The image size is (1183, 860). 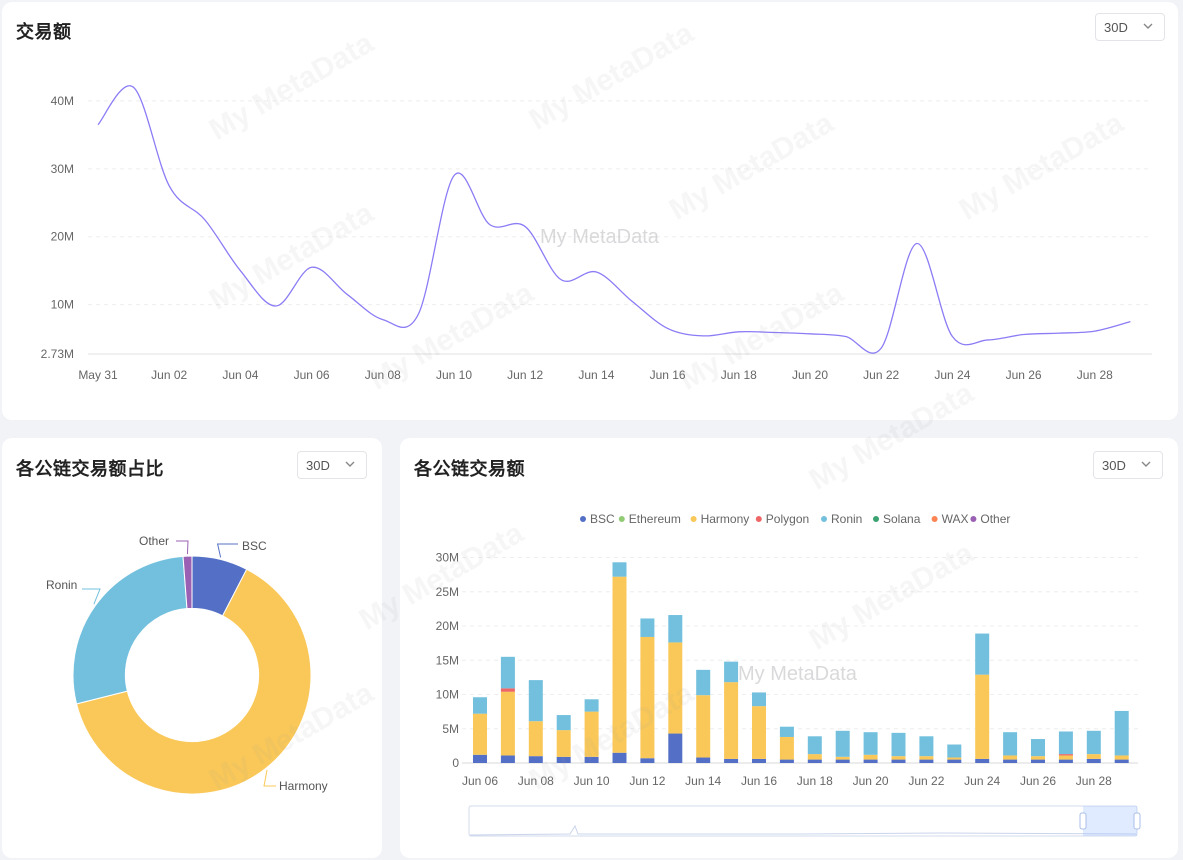 I want to click on zoom-window, so click(x=1110, y=821).